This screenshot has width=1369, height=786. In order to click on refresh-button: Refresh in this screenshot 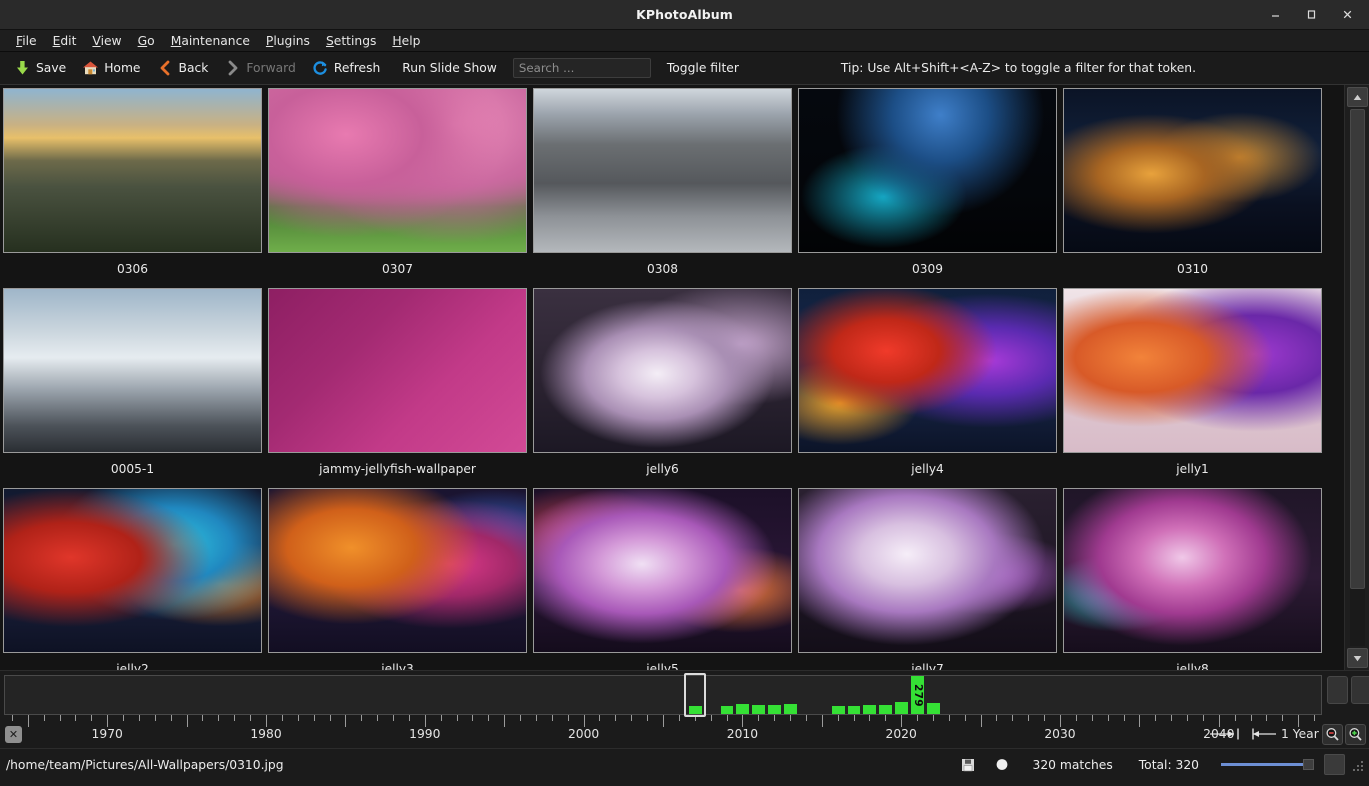, I will do `click(346, 68)`.